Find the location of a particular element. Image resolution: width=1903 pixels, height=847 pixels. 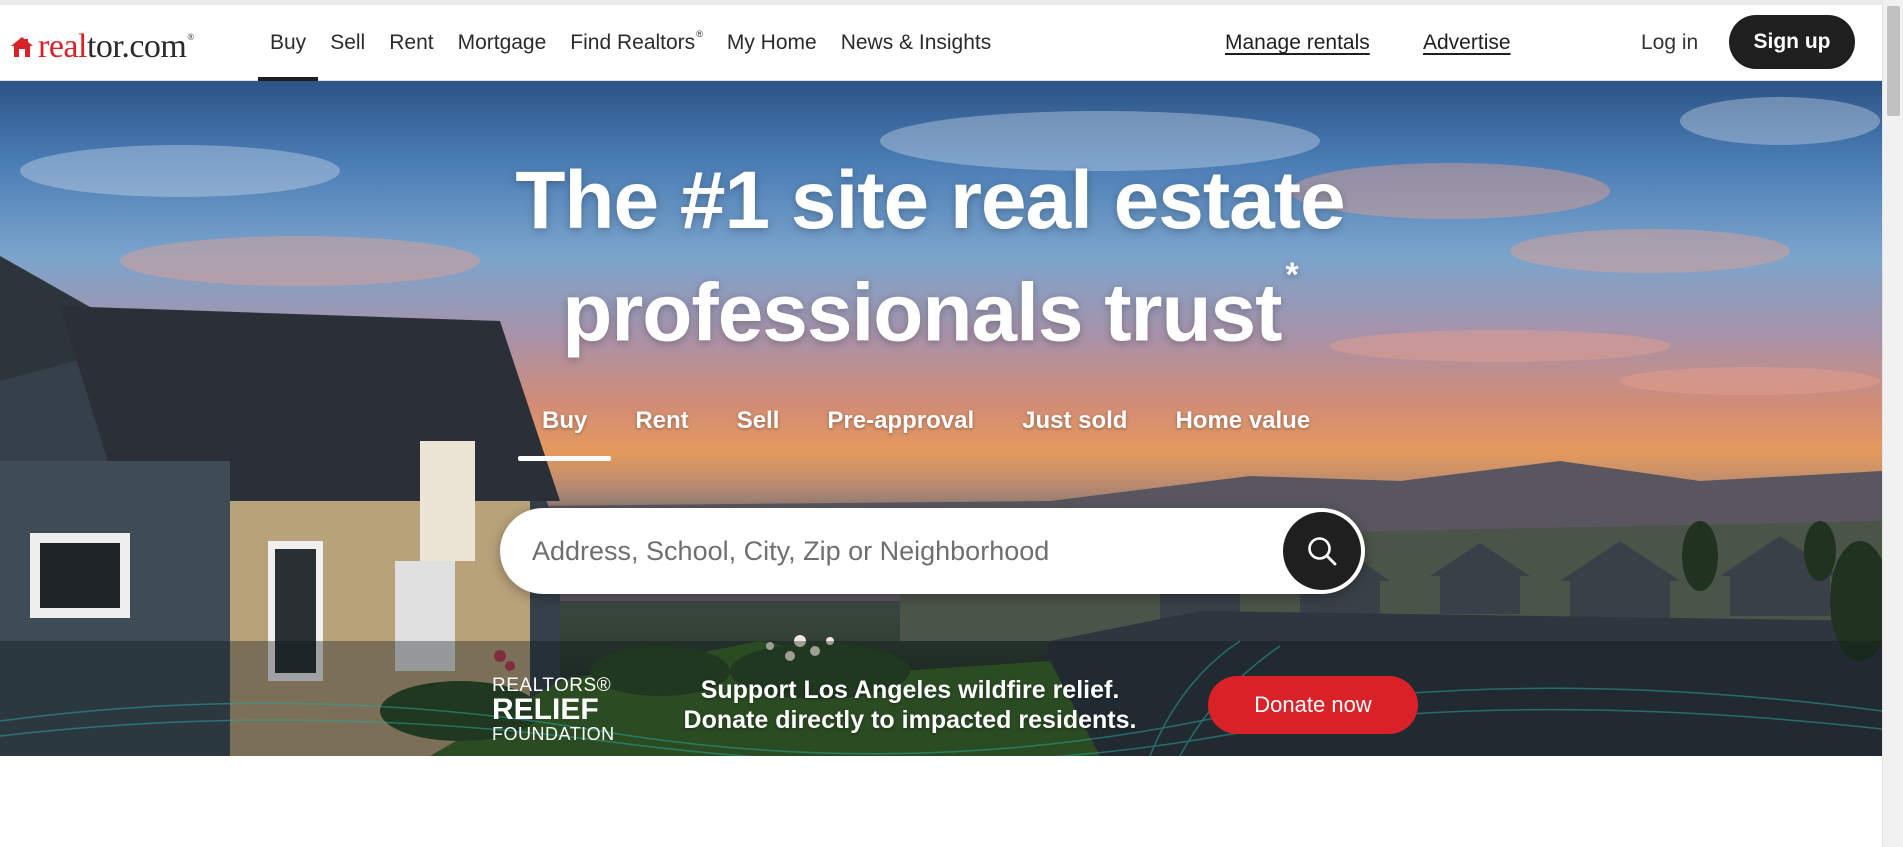

nav-item-buy: Buy is located at coordinates (288, 43).